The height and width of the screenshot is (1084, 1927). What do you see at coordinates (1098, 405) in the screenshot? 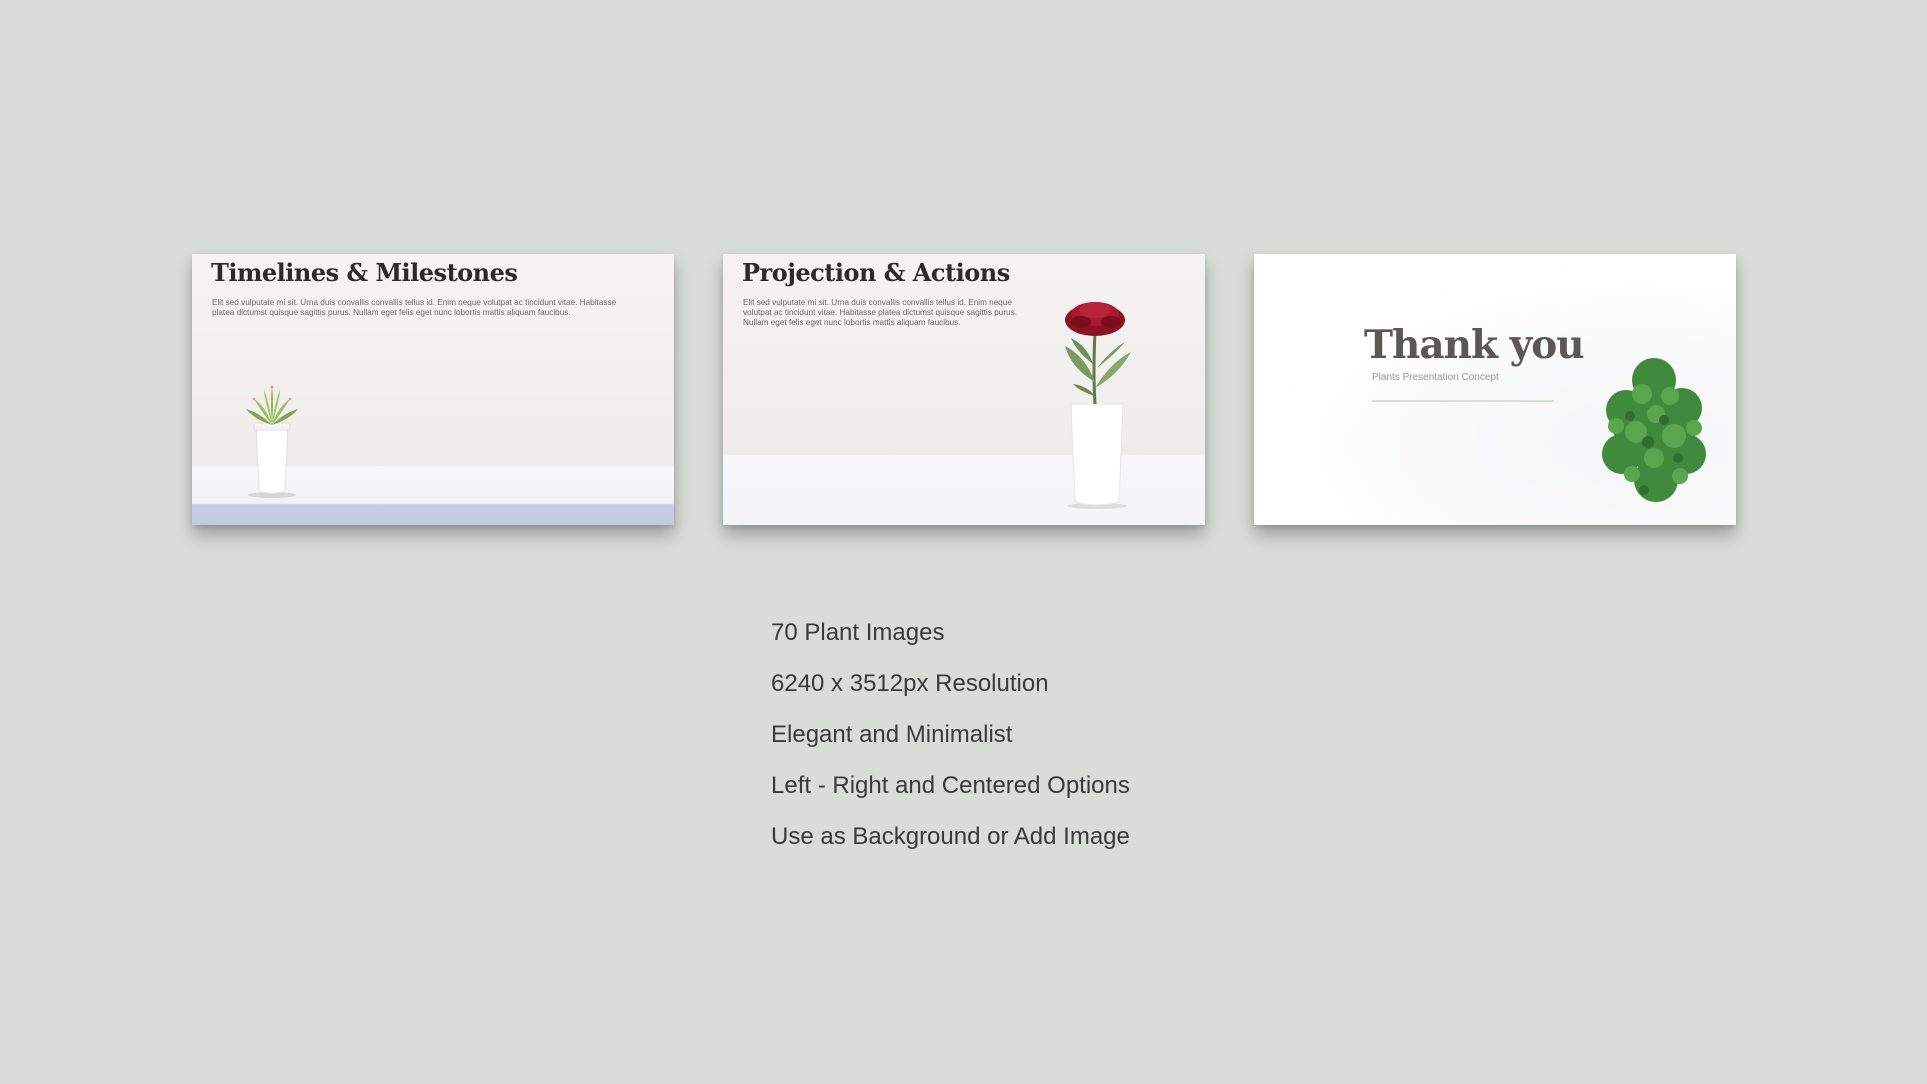
I see `red-flower-plant-image` at bounding box center [1098, 405].